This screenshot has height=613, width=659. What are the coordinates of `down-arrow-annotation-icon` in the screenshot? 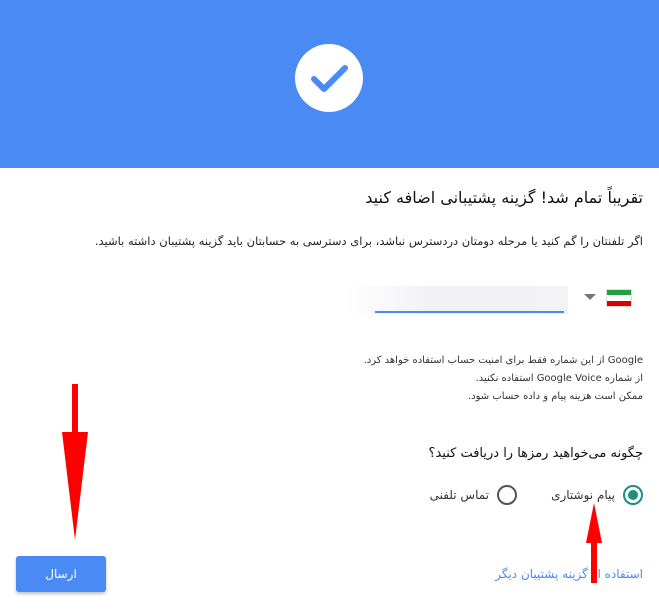 It's located at (75, 462).